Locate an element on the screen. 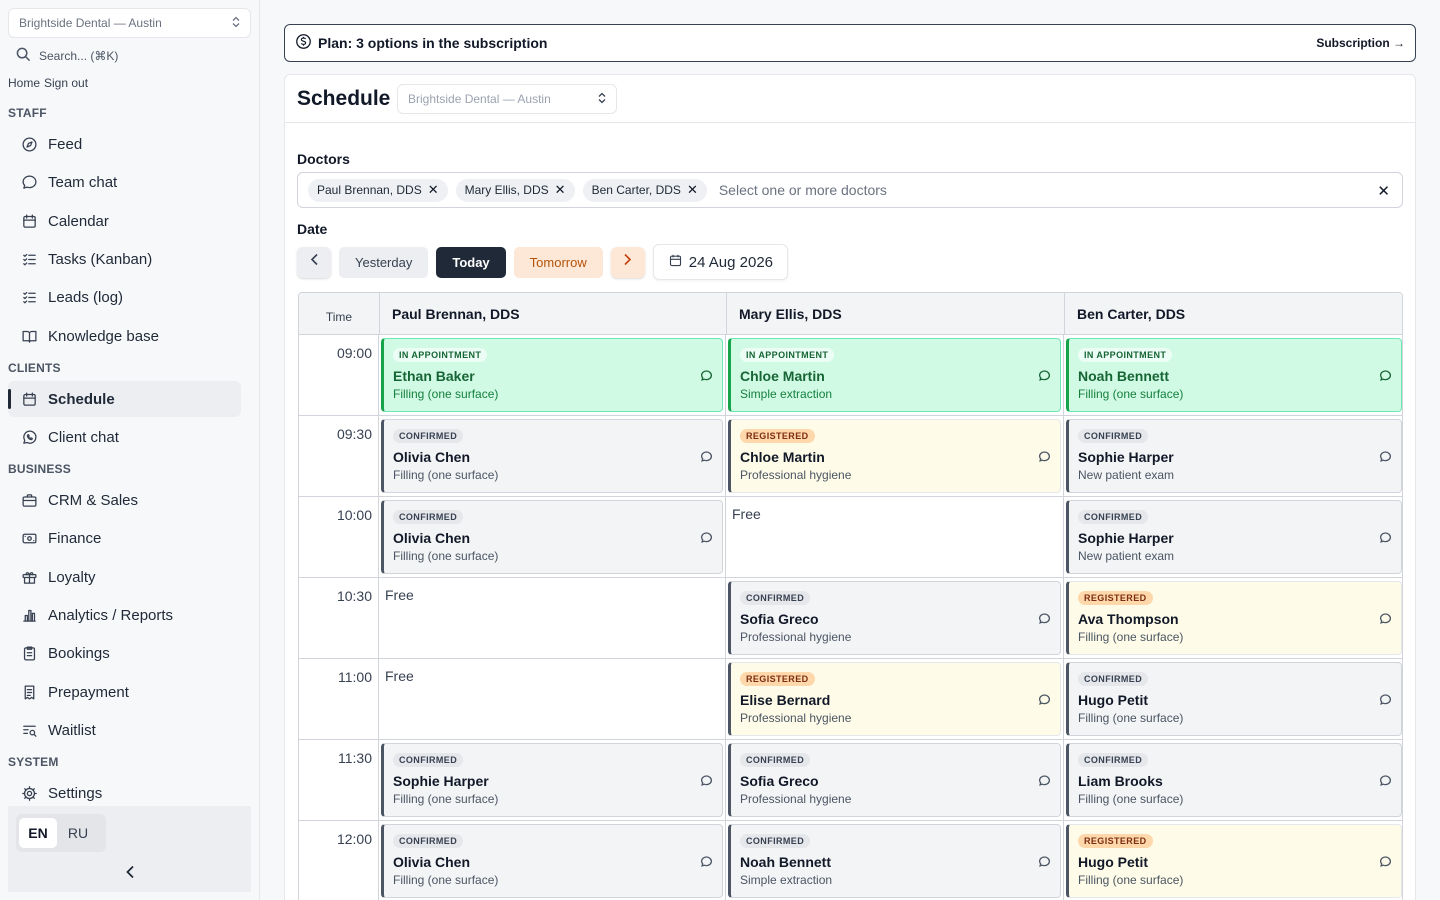  org-select-value: Brightside Dental — Austin is located at coordinates (90, 23).